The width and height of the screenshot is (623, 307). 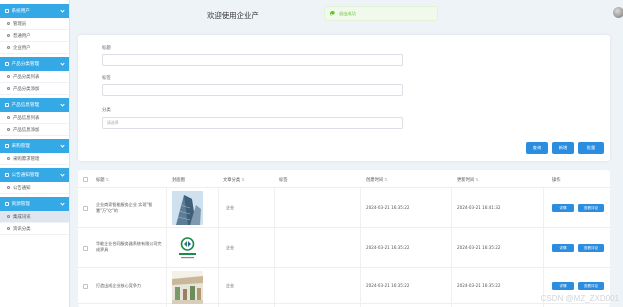 I want to click on sidebar-item-label: 产品分类列表, so click(x=26, y=77).